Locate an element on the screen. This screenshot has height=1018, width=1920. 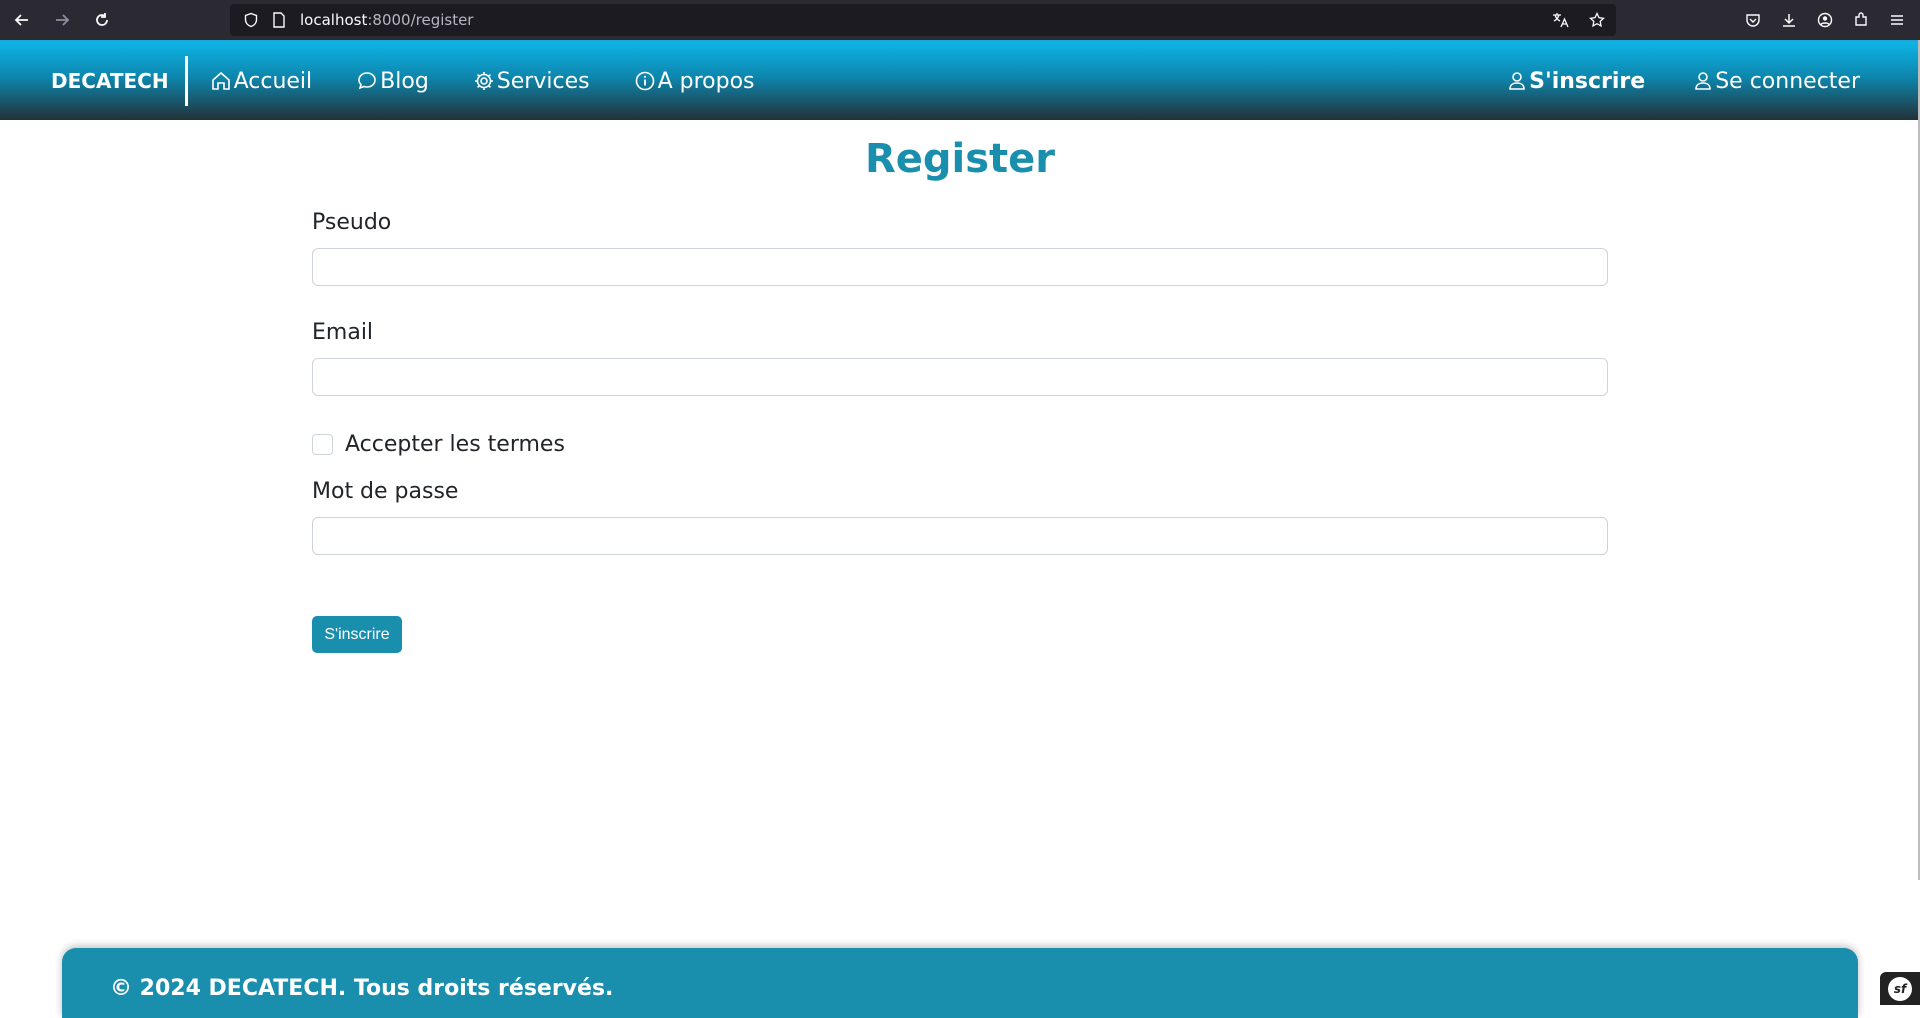
url-text: localhost:8000/register is located at coordinates (386, 20).